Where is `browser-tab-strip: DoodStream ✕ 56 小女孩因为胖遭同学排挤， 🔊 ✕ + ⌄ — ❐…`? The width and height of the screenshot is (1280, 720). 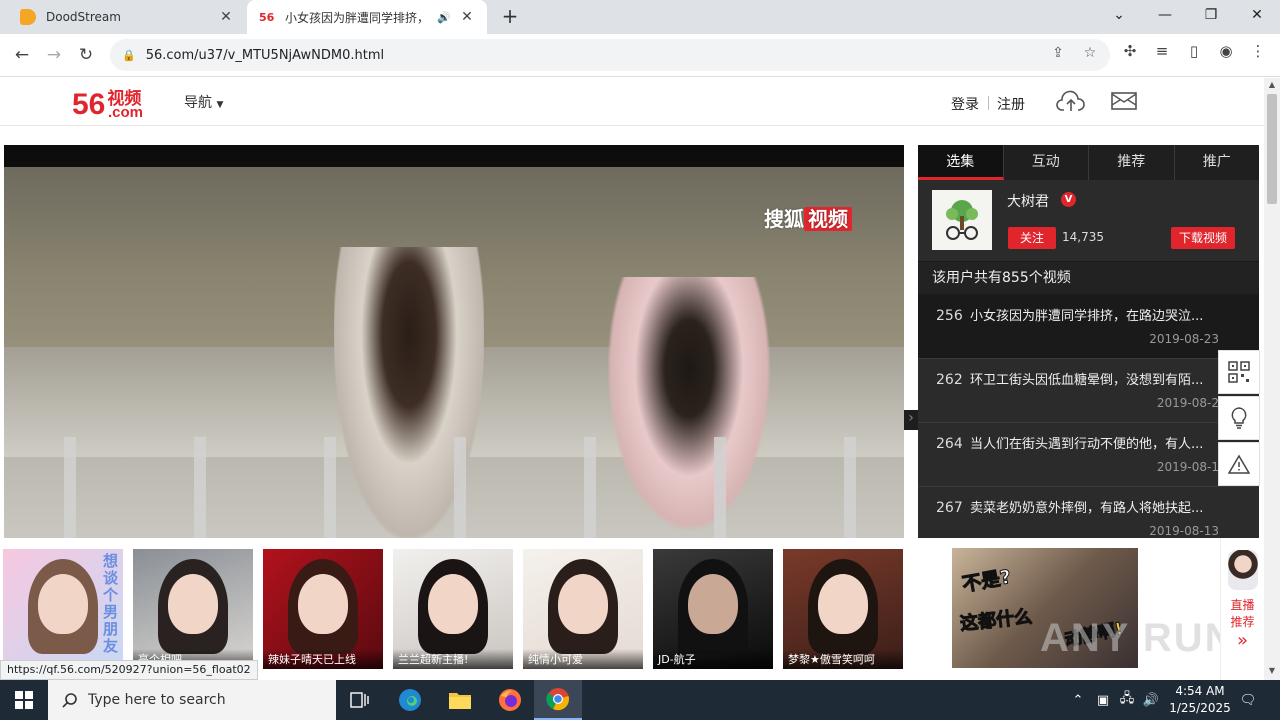
browser-tab-strip: DoodStream ✕ 56 小女孩因为胖遭同学排挤， 🔊 ✕ + ⌄ — ❐… is located at coordinates (640, 17).